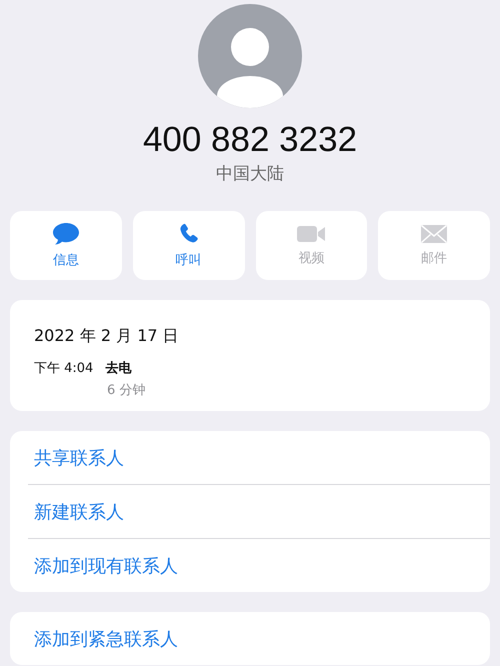 Image resolution: width=500 pixels, height=666 pixels. I want to click on envelope-icon, so click(434, 234).